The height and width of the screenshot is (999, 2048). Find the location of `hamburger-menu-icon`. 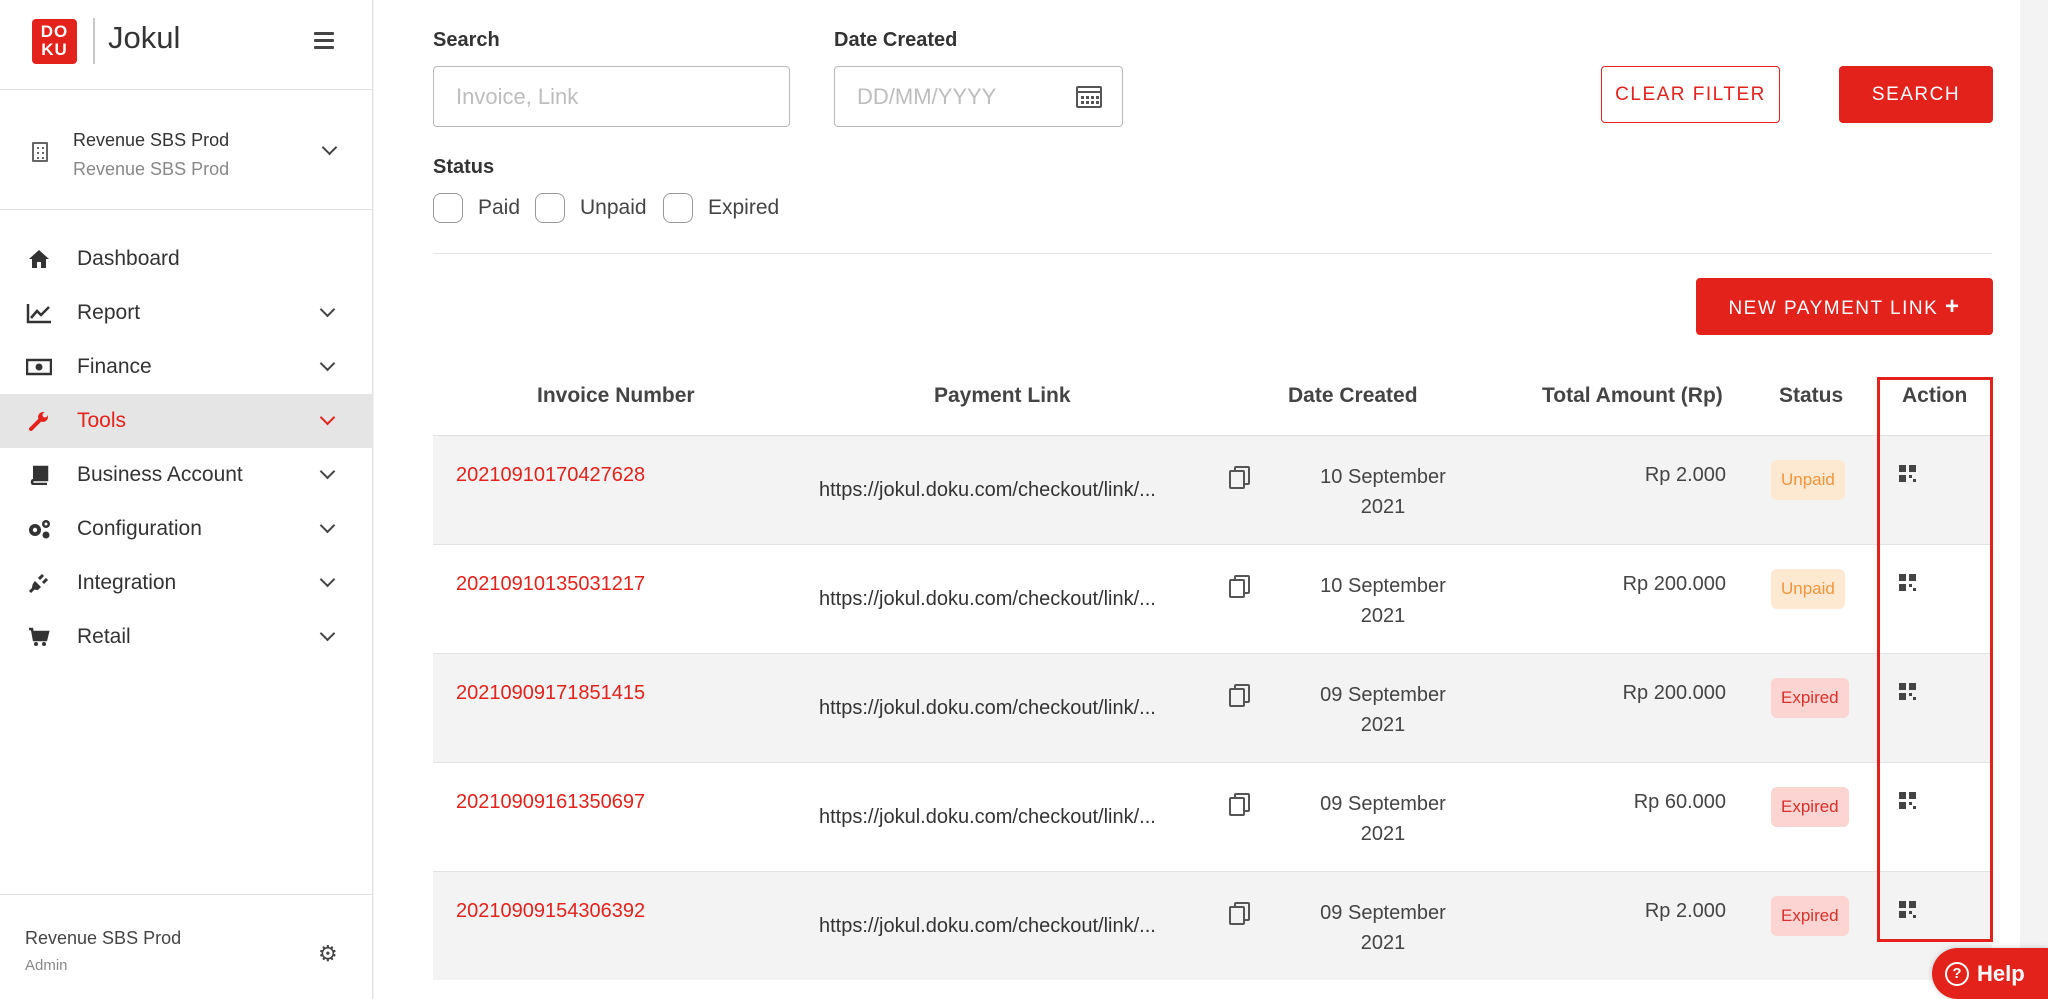

hamburger-menu-icon is located at coordinates (324, 40).